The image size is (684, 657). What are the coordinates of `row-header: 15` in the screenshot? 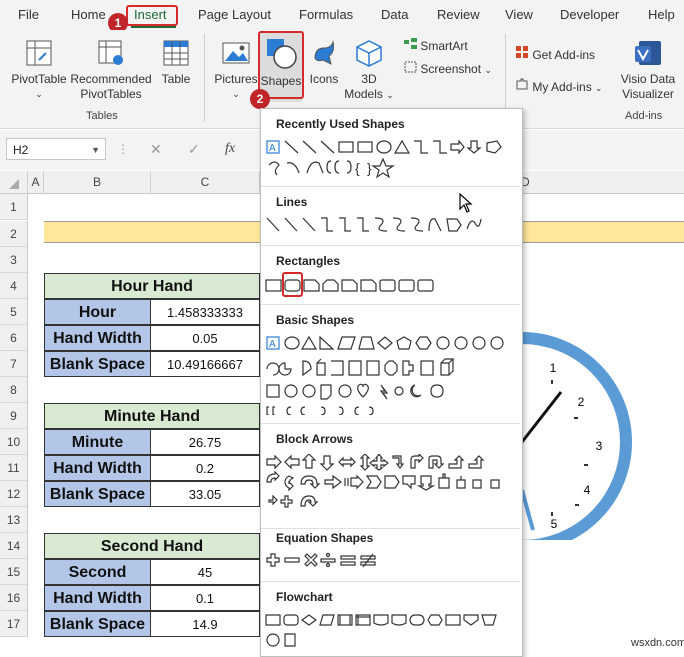 It's located at (14, 572).